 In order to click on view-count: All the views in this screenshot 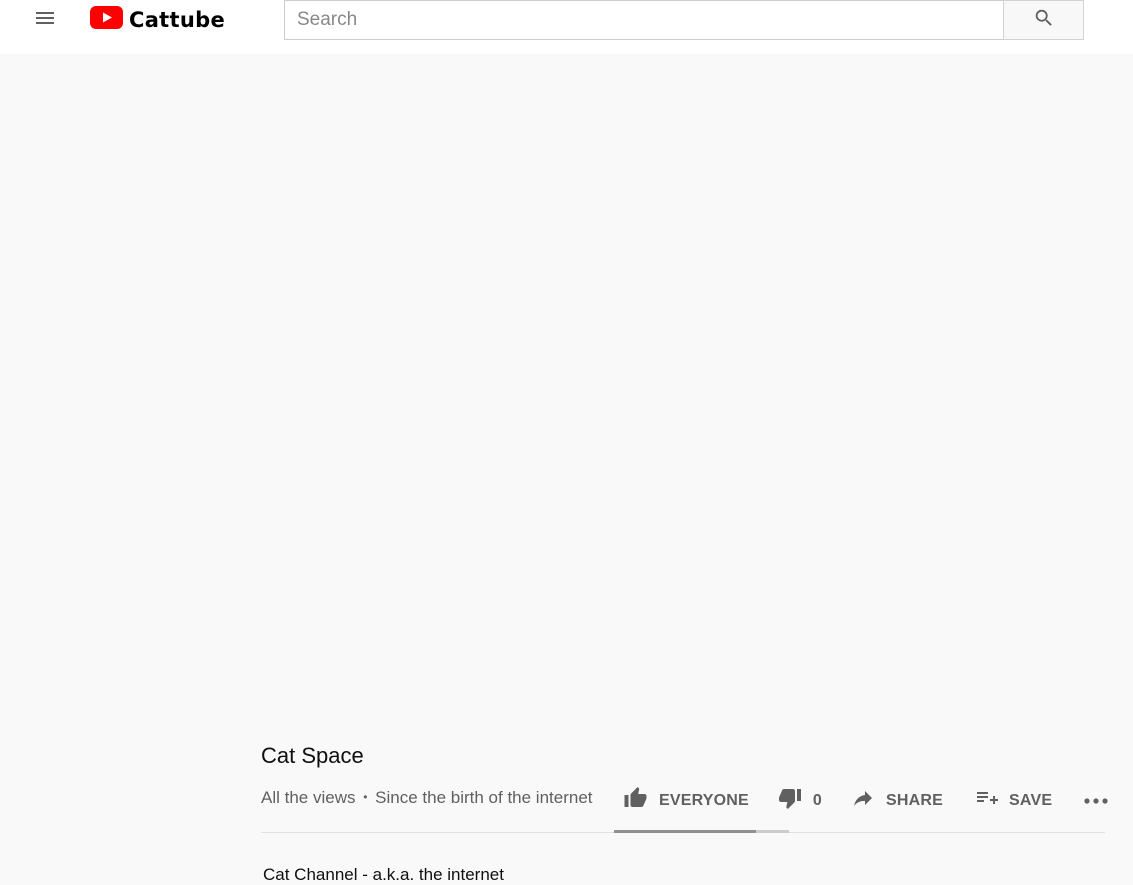, I will do `click(308, 797)`.